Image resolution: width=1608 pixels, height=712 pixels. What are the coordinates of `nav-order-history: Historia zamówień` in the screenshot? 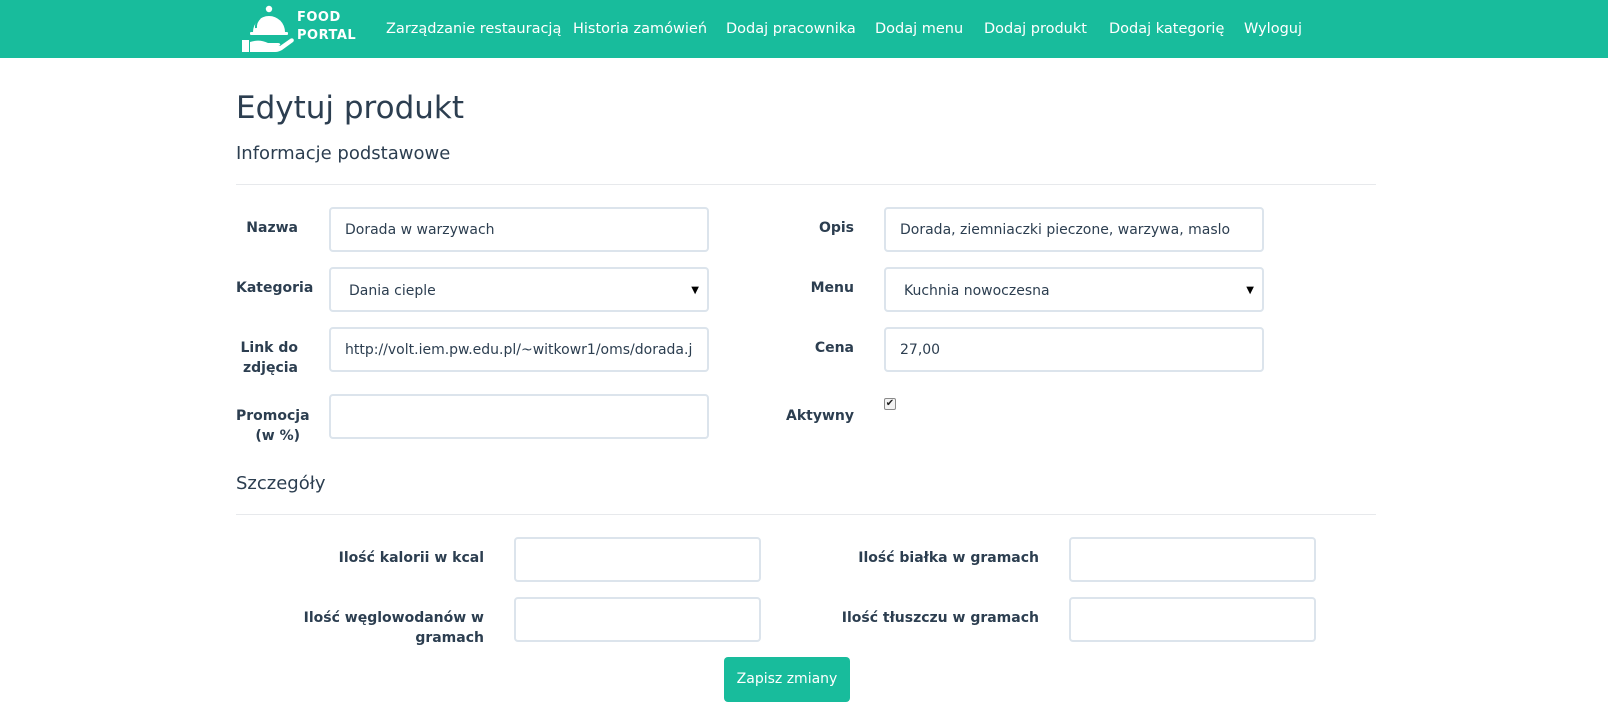 It's located at (640, 29).